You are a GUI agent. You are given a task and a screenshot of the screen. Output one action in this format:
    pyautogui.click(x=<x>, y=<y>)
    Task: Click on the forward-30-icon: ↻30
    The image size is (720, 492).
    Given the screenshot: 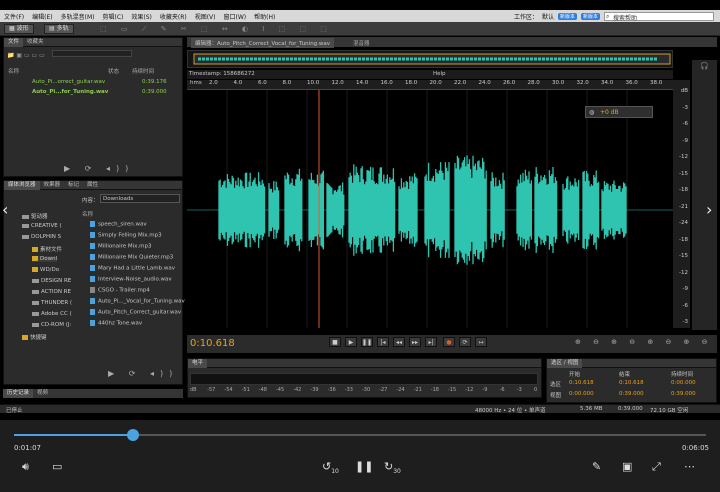 What is the action you would take?
    pyautogui.click(x=392, y=467)
    